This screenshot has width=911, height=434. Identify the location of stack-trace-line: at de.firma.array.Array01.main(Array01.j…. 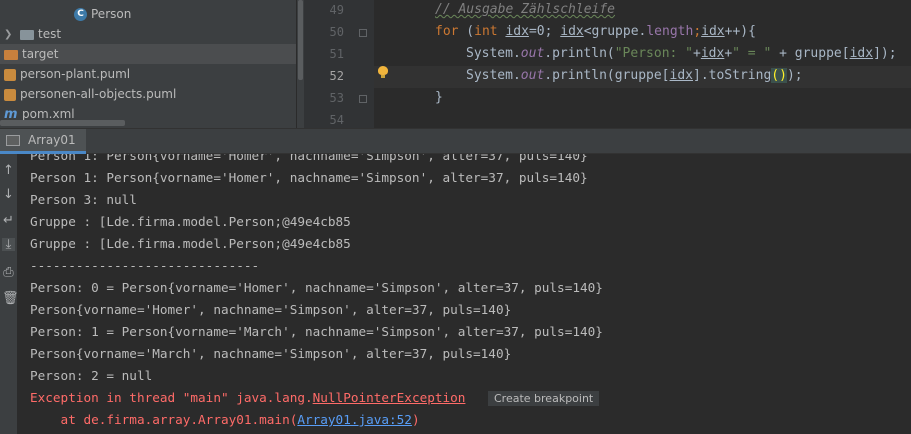
(225, 419).